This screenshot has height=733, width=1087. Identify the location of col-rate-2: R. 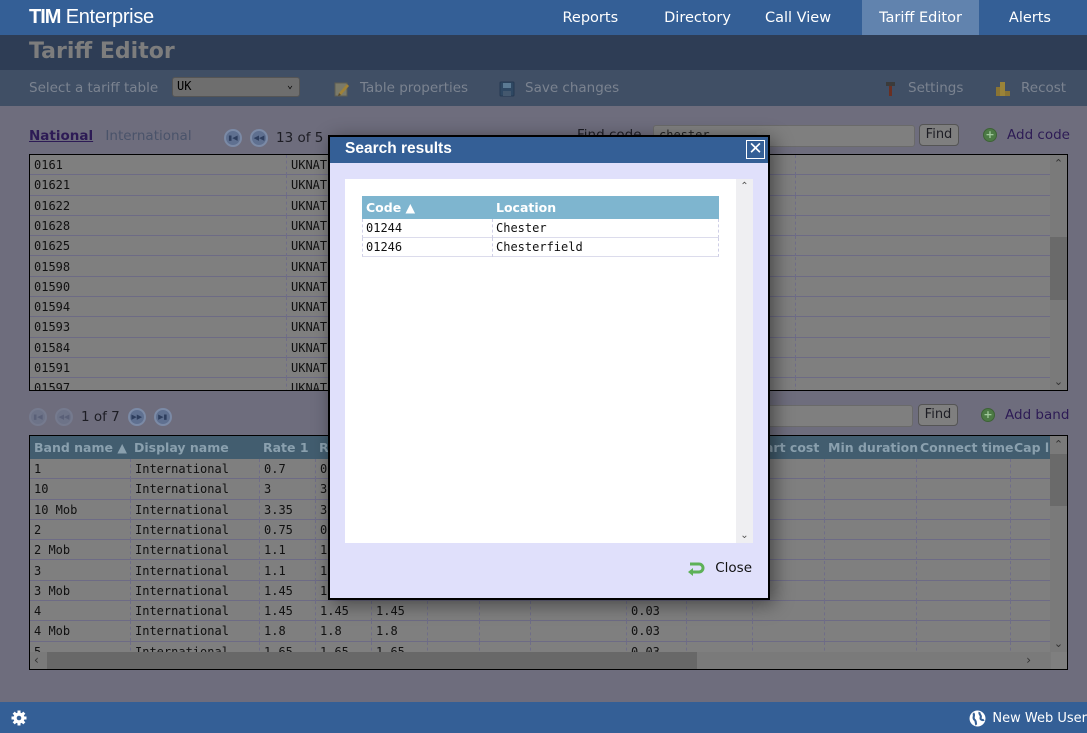
(322, 447).